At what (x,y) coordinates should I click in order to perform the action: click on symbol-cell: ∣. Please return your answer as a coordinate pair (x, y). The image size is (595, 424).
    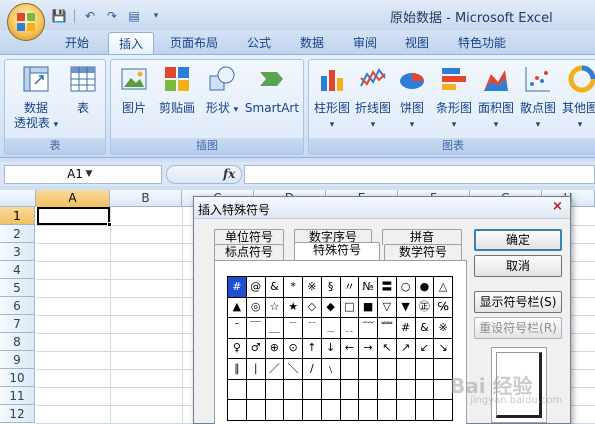
    Looking at the image, I should click on (255, 369).